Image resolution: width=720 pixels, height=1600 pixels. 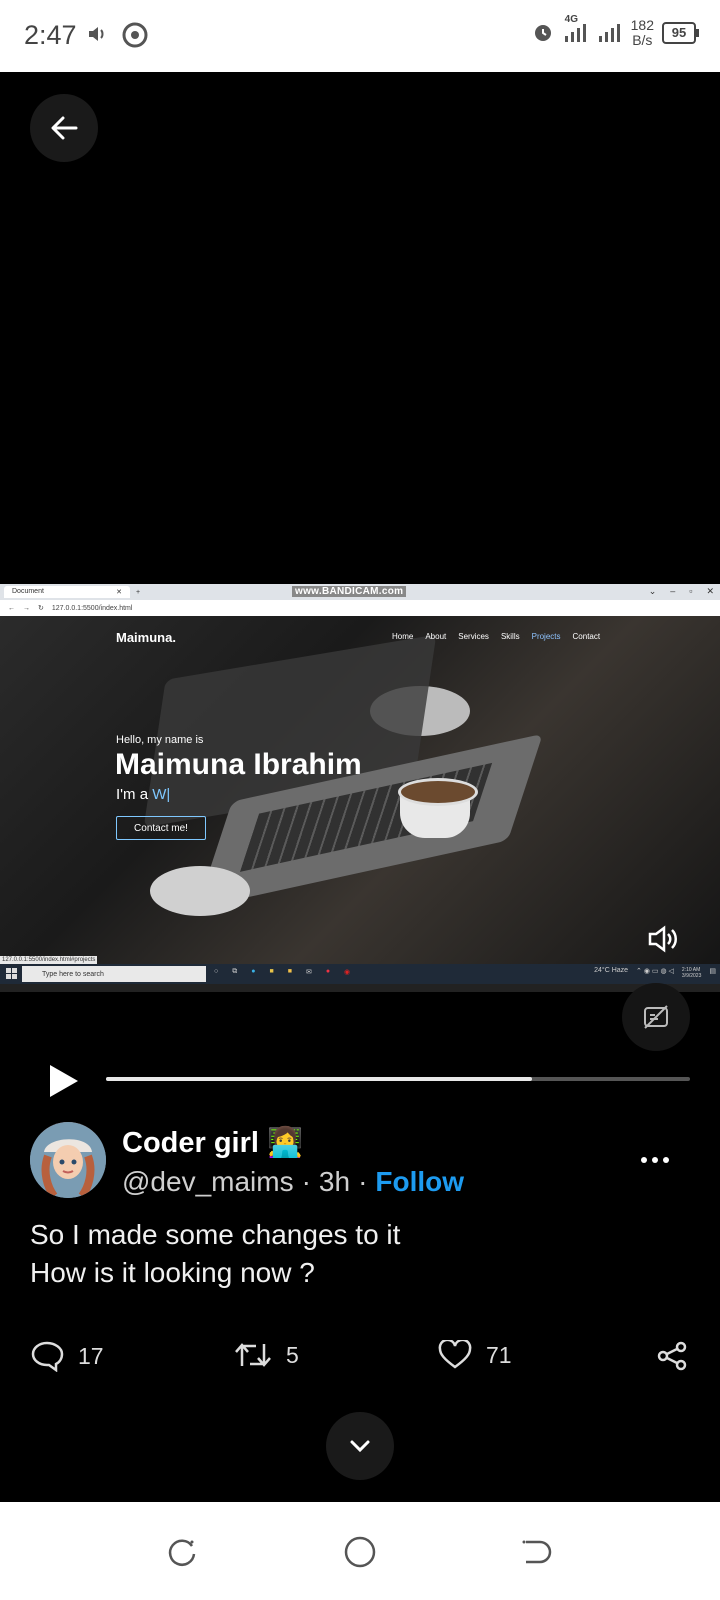 I want to click on chrome-taskbar-icon: ●, so click(x=328, y=971).